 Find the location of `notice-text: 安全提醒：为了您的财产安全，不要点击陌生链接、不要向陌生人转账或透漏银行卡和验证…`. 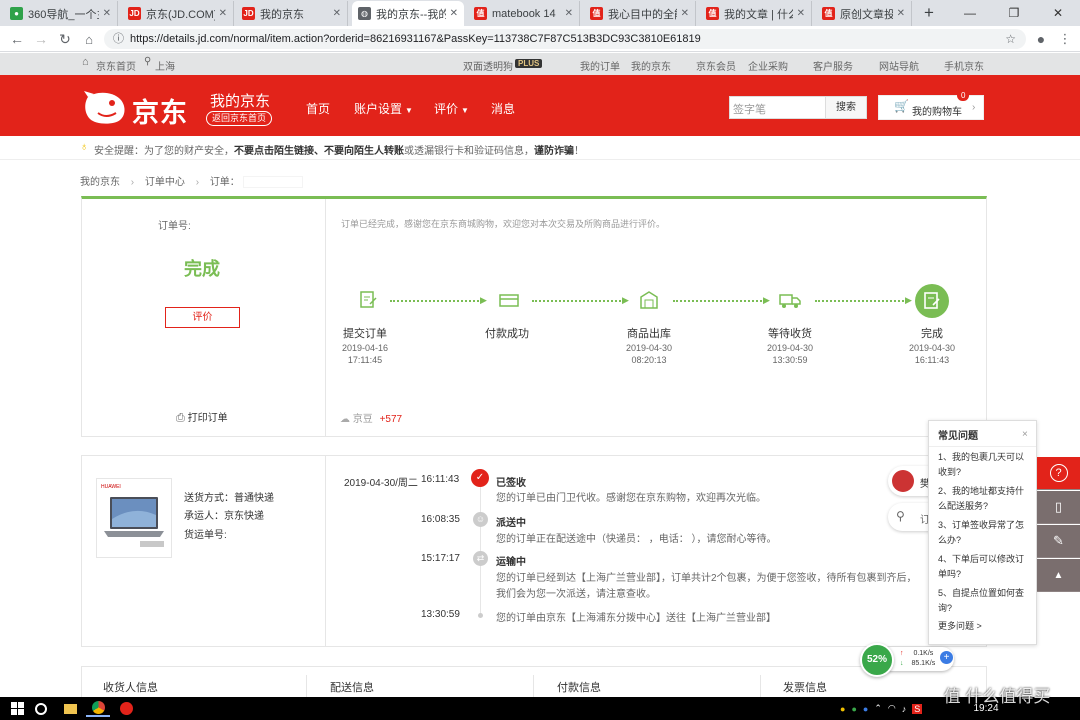

notice-text: 安全提醒：为了您的财产安全，不要点击陌生链接、不要向陌生人转账或透漏银行卡和验证… is located at coordinates (339, 149).